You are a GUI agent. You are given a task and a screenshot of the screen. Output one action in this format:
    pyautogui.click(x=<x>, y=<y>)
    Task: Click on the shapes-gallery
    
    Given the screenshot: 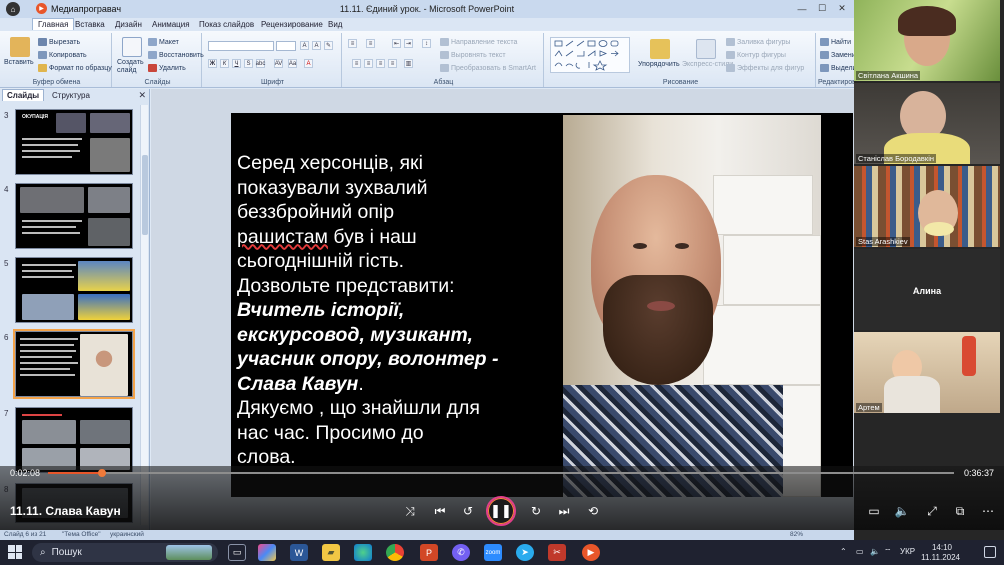 What is the action you would take?
    pyautogui.click(x=590, y=55)
    